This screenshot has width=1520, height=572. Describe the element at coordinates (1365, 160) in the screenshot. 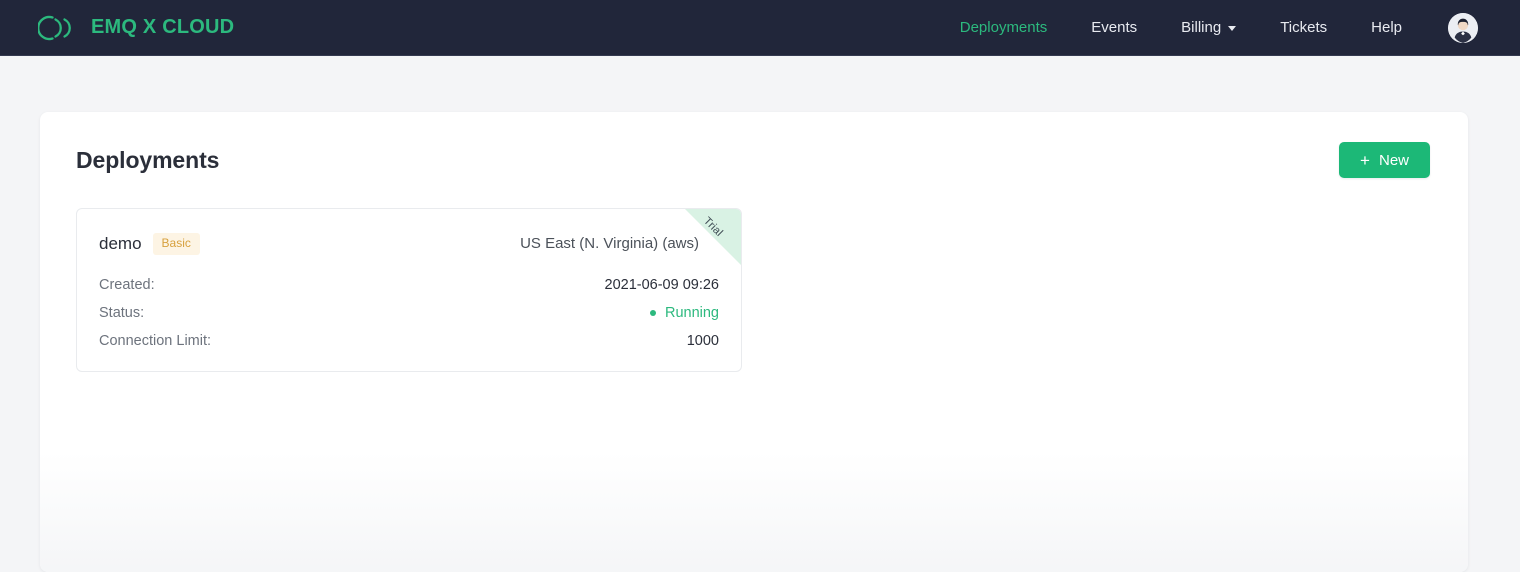

I see `plus-icon: +` at that location.